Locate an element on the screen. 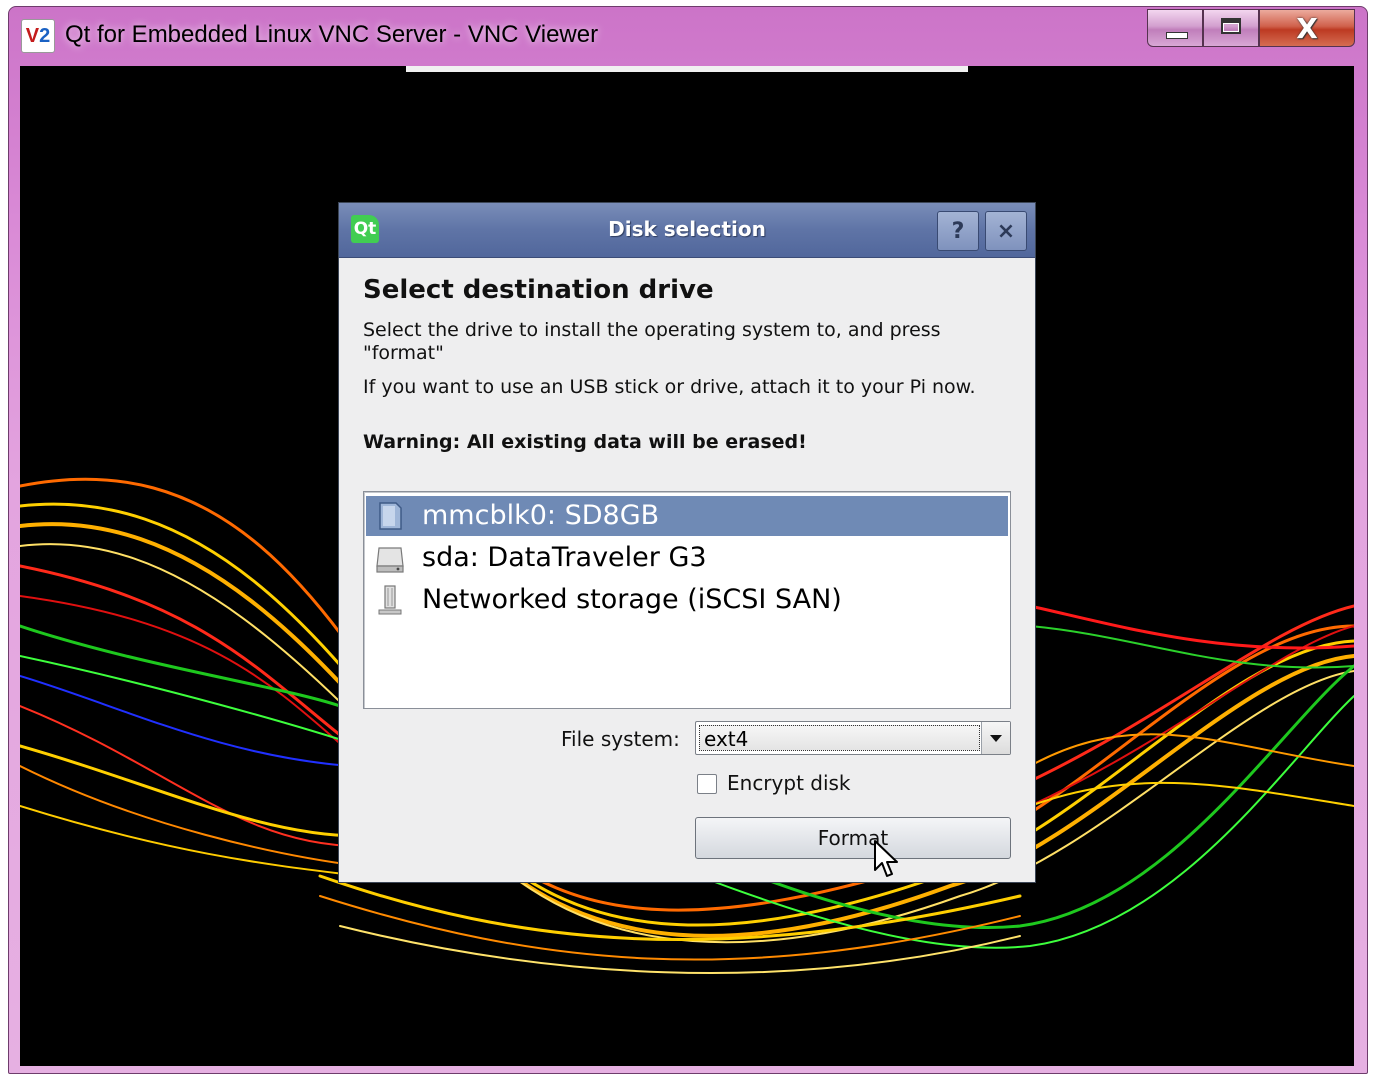 The height and width of the screenshot is (1077, 1375). drive-item-network-storage: Networked storage (iSCSI SAN) is located at coordinates (687, 600).